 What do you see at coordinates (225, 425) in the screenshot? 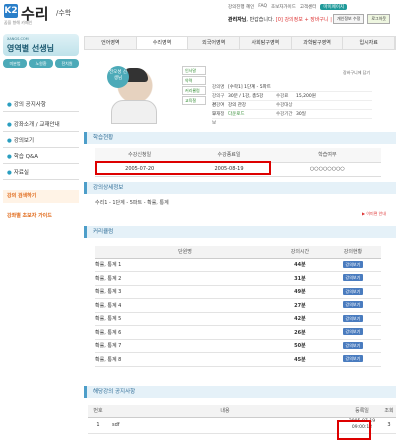
I see `notice-title-link: sdf` at bounding box center [225, 425].